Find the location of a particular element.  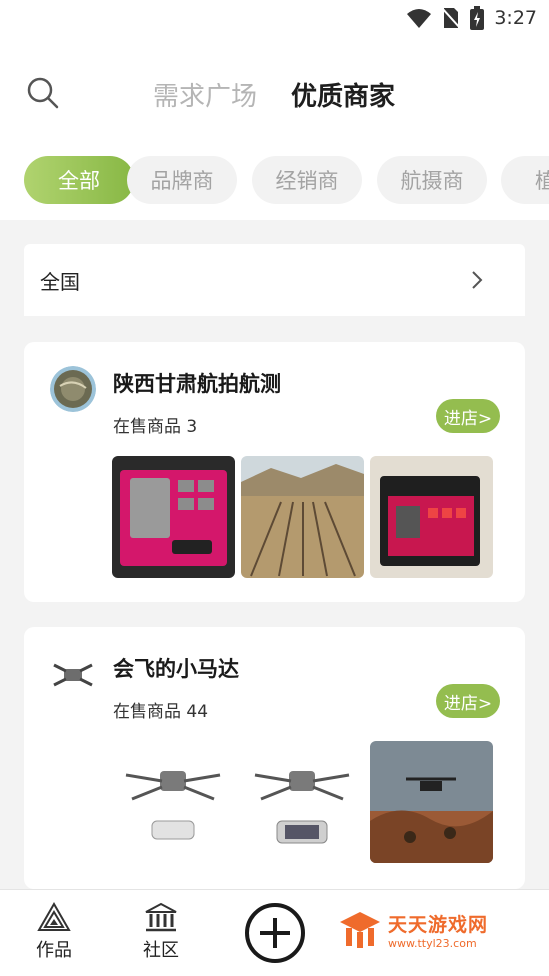

region-label: 全国 is located at coordinates (60, 281).